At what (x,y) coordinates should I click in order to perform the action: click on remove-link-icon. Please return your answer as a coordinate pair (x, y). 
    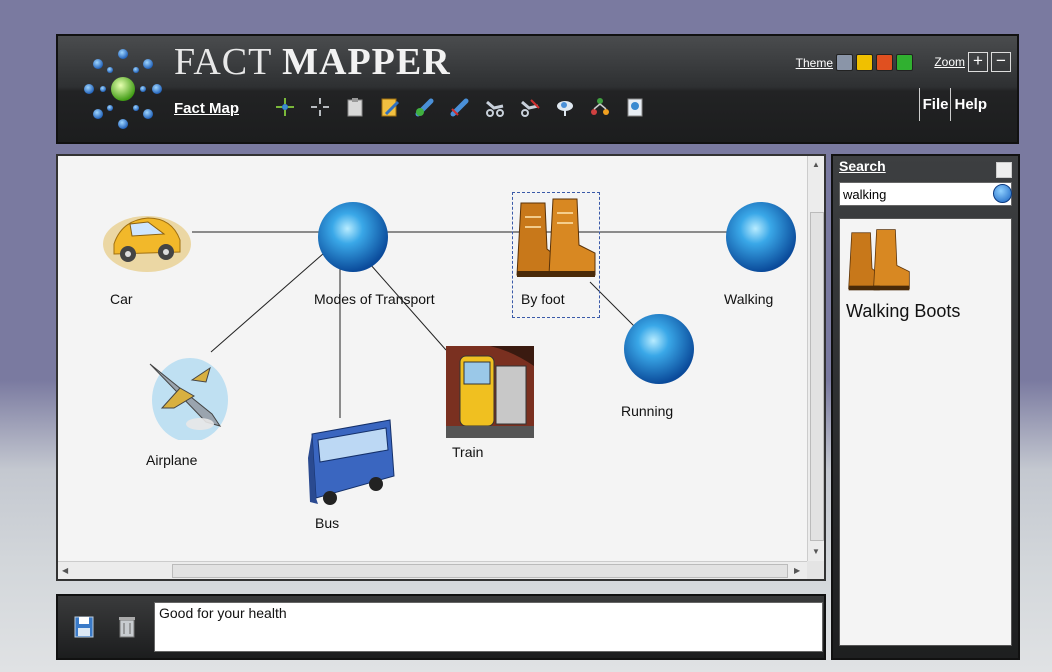
    Looking at the image, I should click on (459, 107).